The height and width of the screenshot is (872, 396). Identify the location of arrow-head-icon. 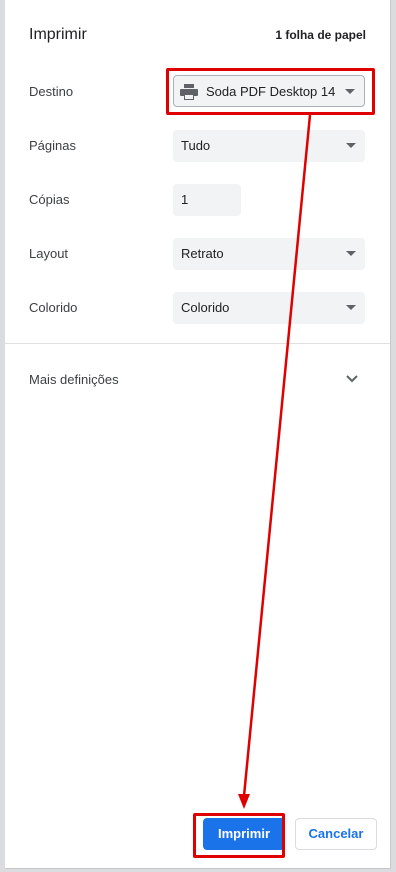
(244, 801).